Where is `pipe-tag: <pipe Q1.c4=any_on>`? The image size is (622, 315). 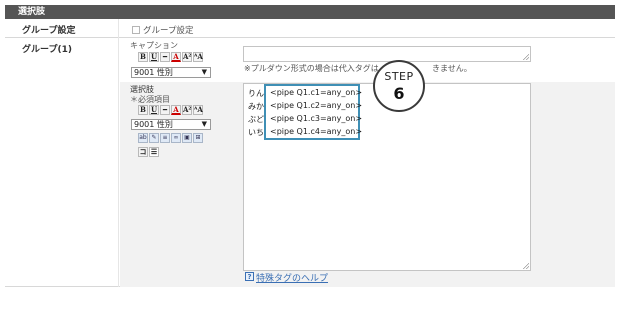 pipe-tag: <pipe Q1.c4=any_on> is located at coordinates (316, 131).